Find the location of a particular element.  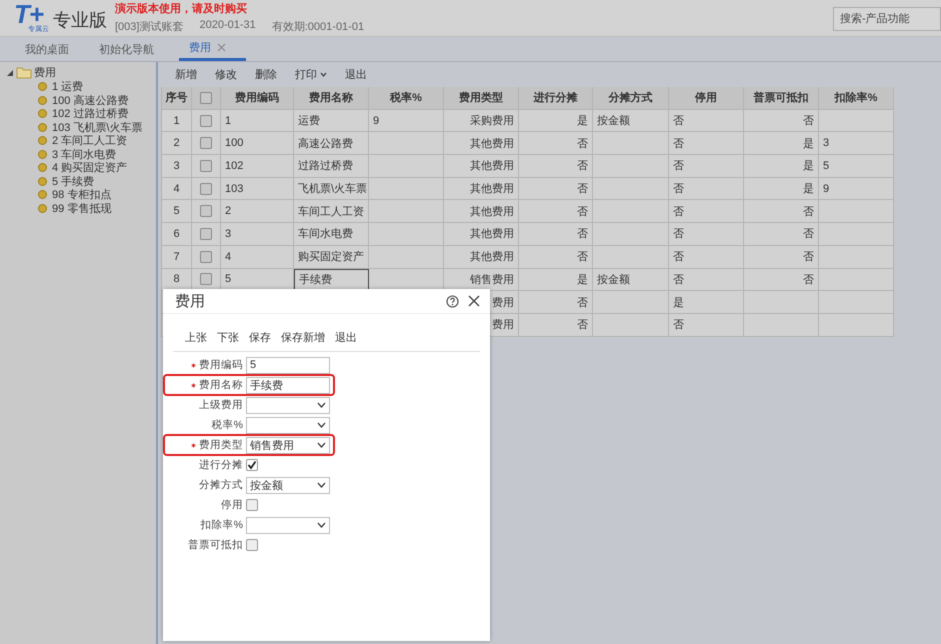

toolbar-button: 修改 is located at coordinates (226, 74).